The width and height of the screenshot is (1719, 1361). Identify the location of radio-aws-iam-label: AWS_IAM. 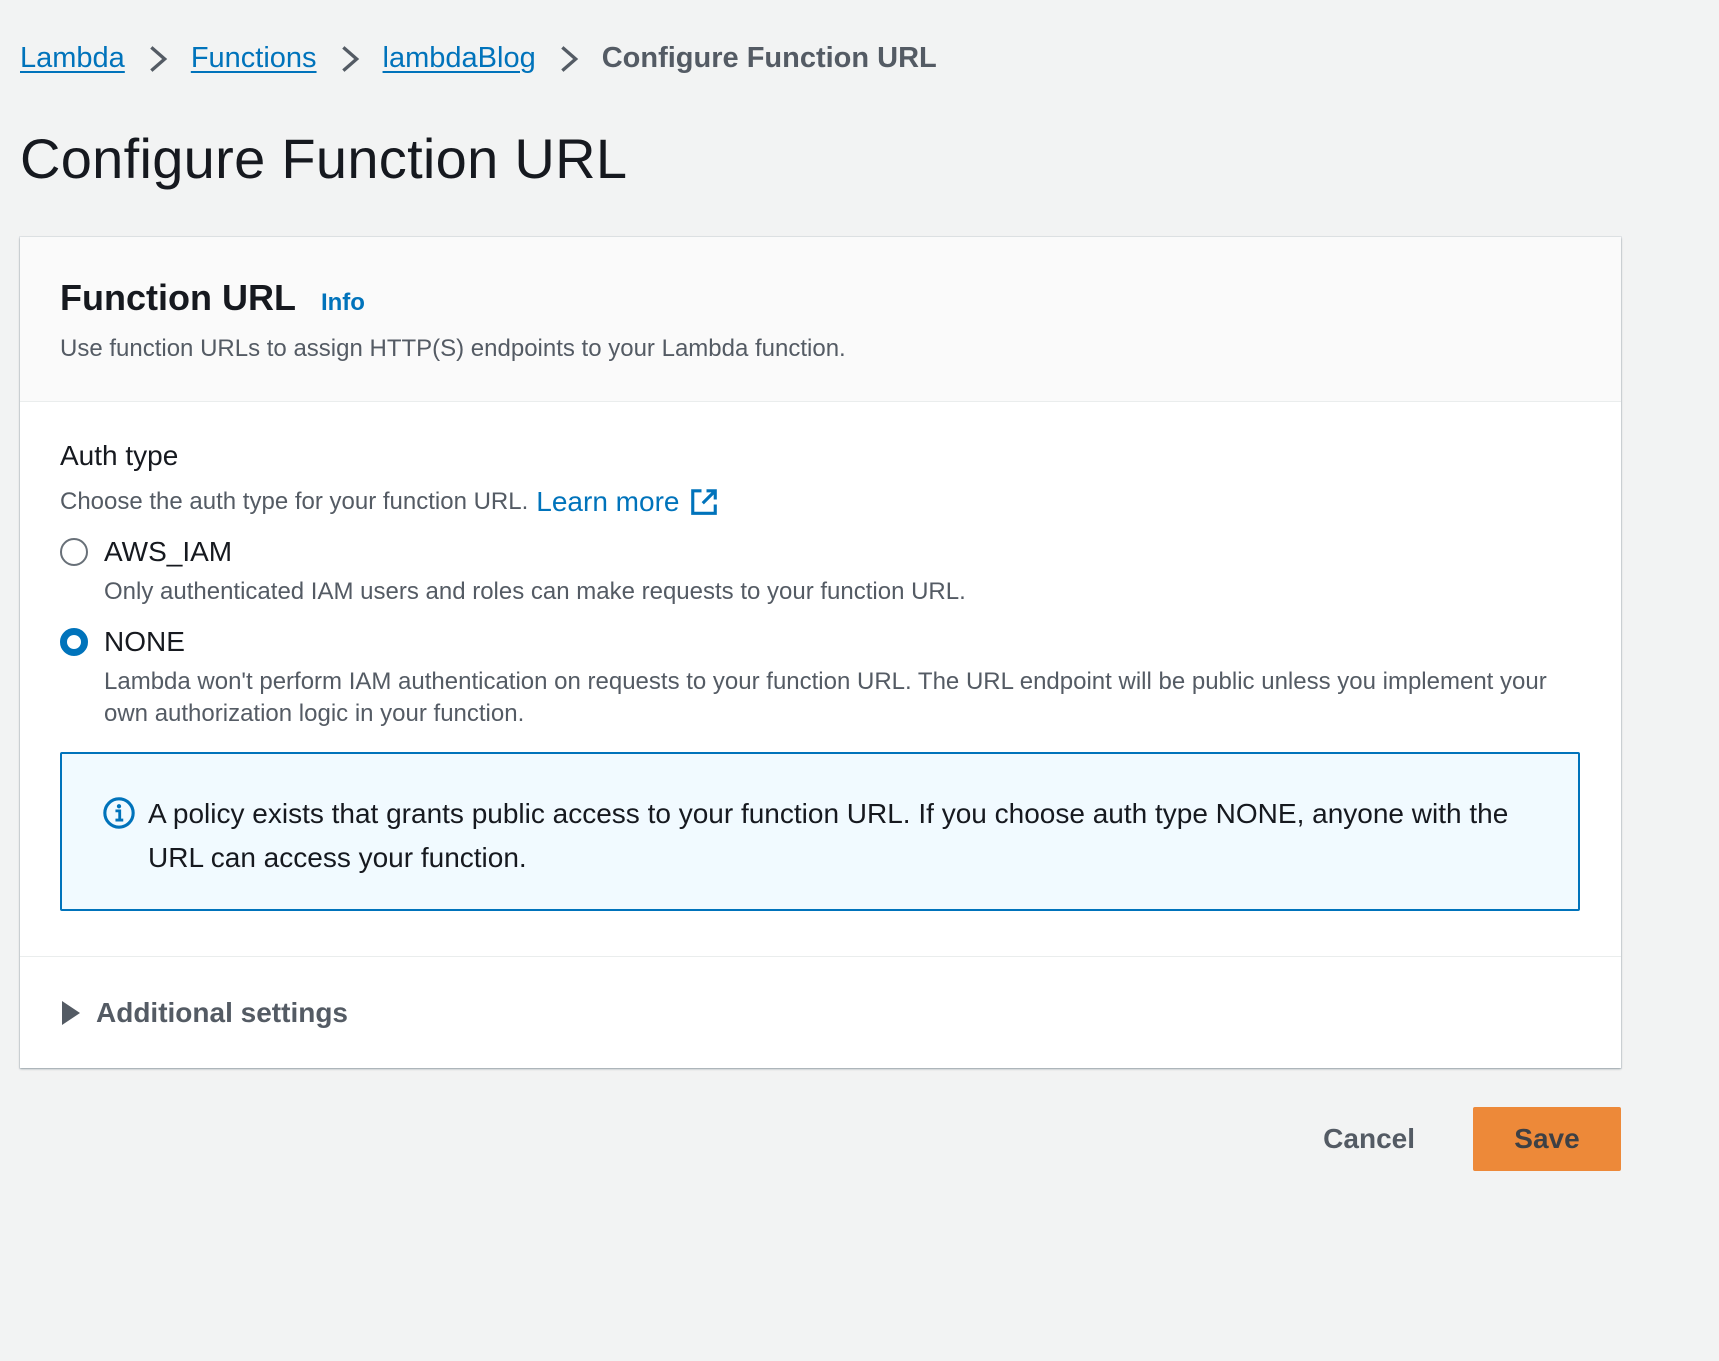
(168, 551).